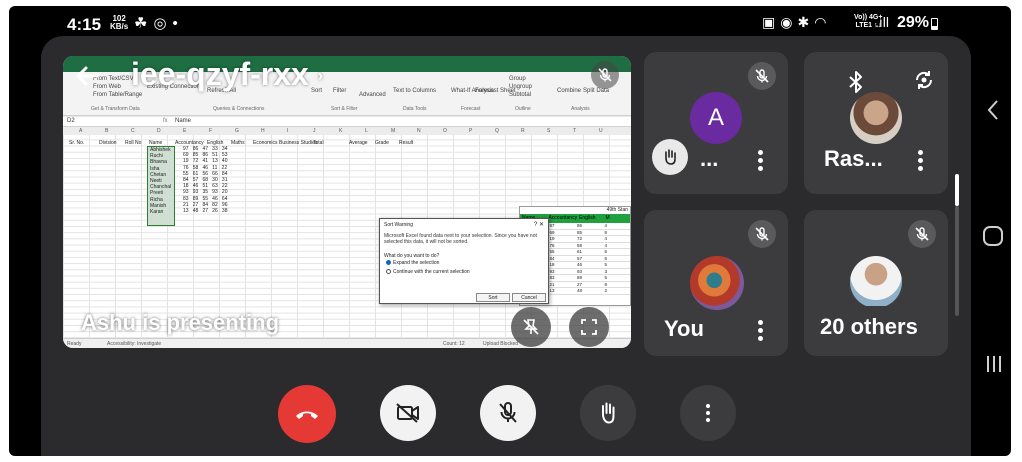 This screenshot has height=462, width=1022. What do you see at coordinates (320, 76) in the screenshot?
I see `chevron-right-icon: ›` at bounding box center [320, 76].